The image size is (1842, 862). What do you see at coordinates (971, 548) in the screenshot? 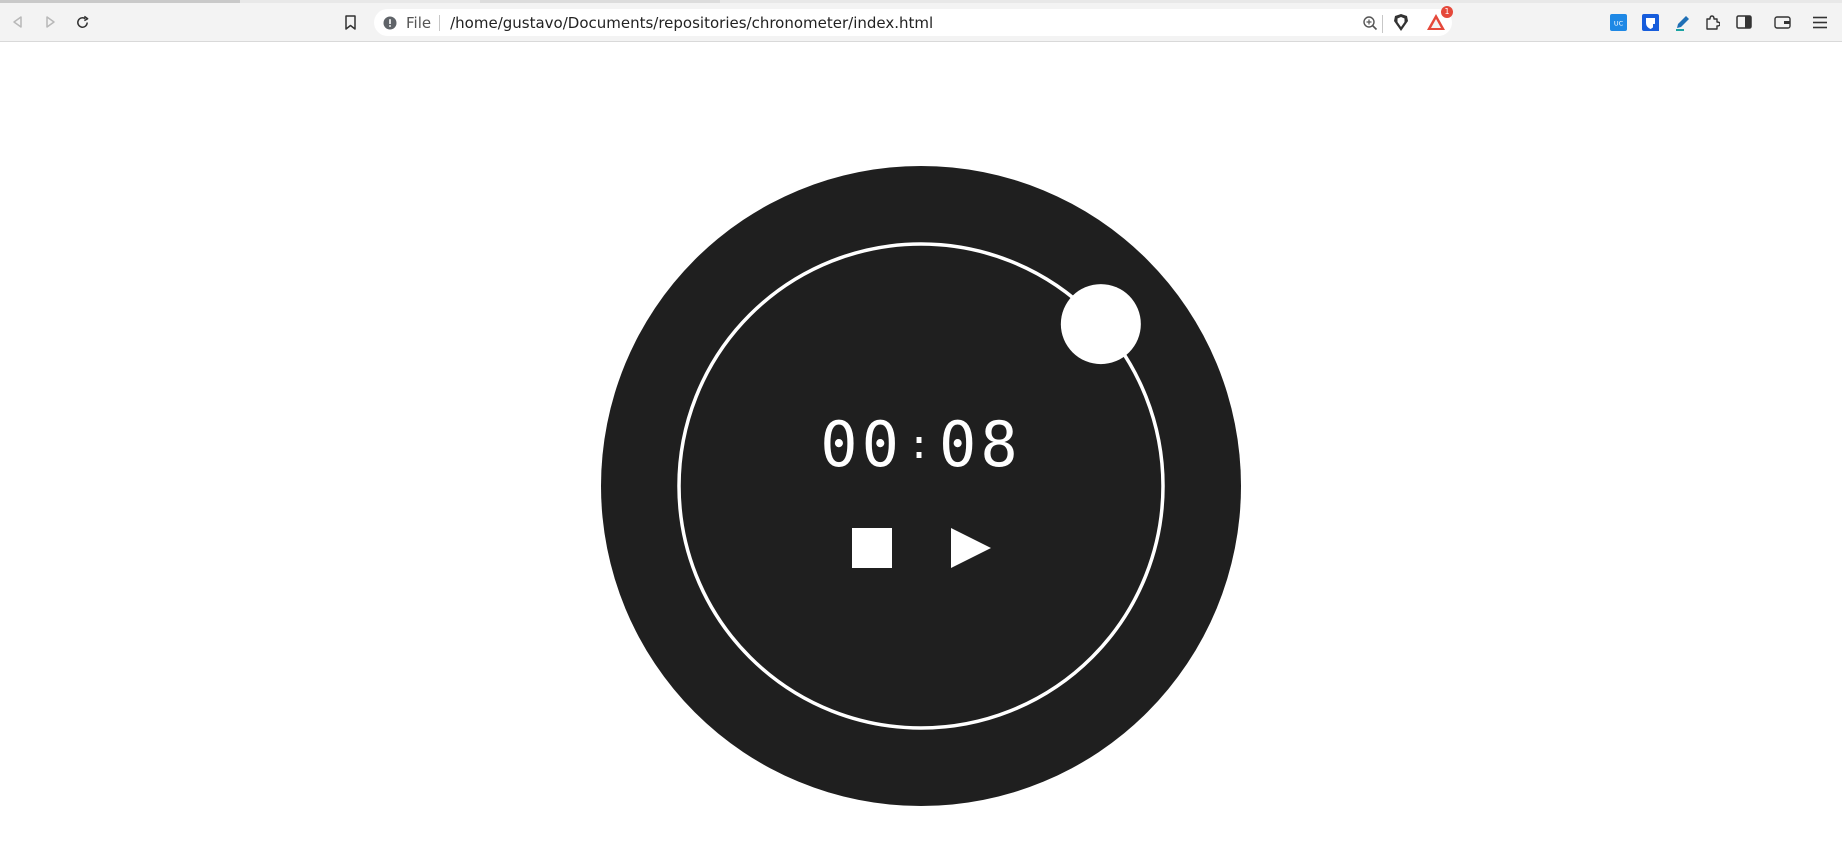
I see `play-button` at bounding box center [971, 548].